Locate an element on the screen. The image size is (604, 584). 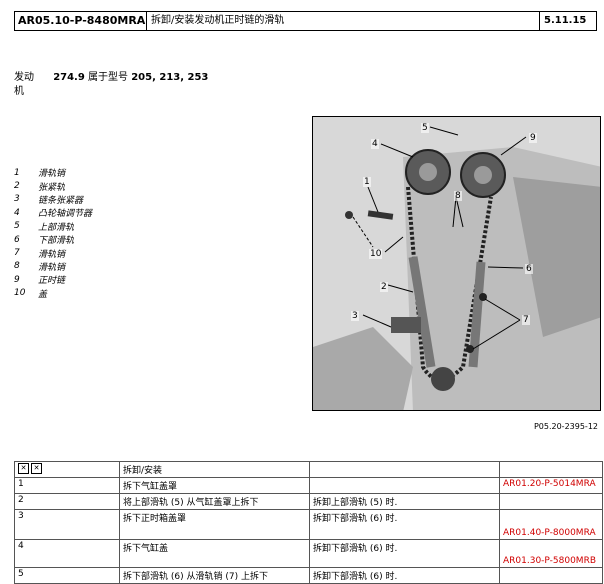
legend-text: 盖 is located at coordinates (43, 294).